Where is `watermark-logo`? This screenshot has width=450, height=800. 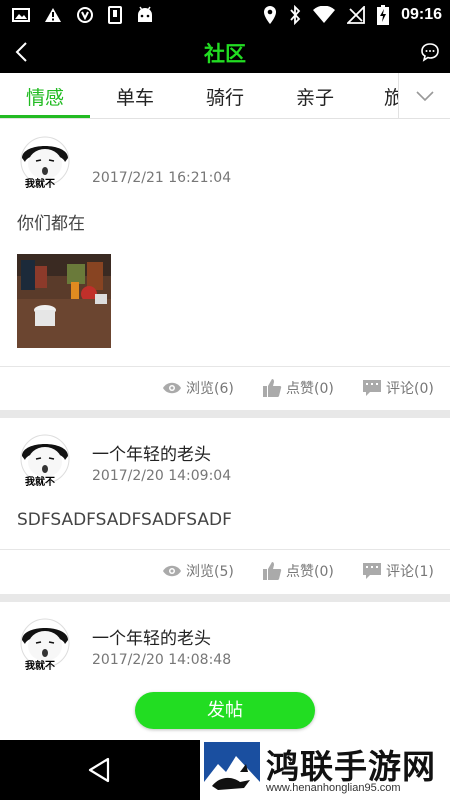
watermark-logo is located at coordinates (232, 769).